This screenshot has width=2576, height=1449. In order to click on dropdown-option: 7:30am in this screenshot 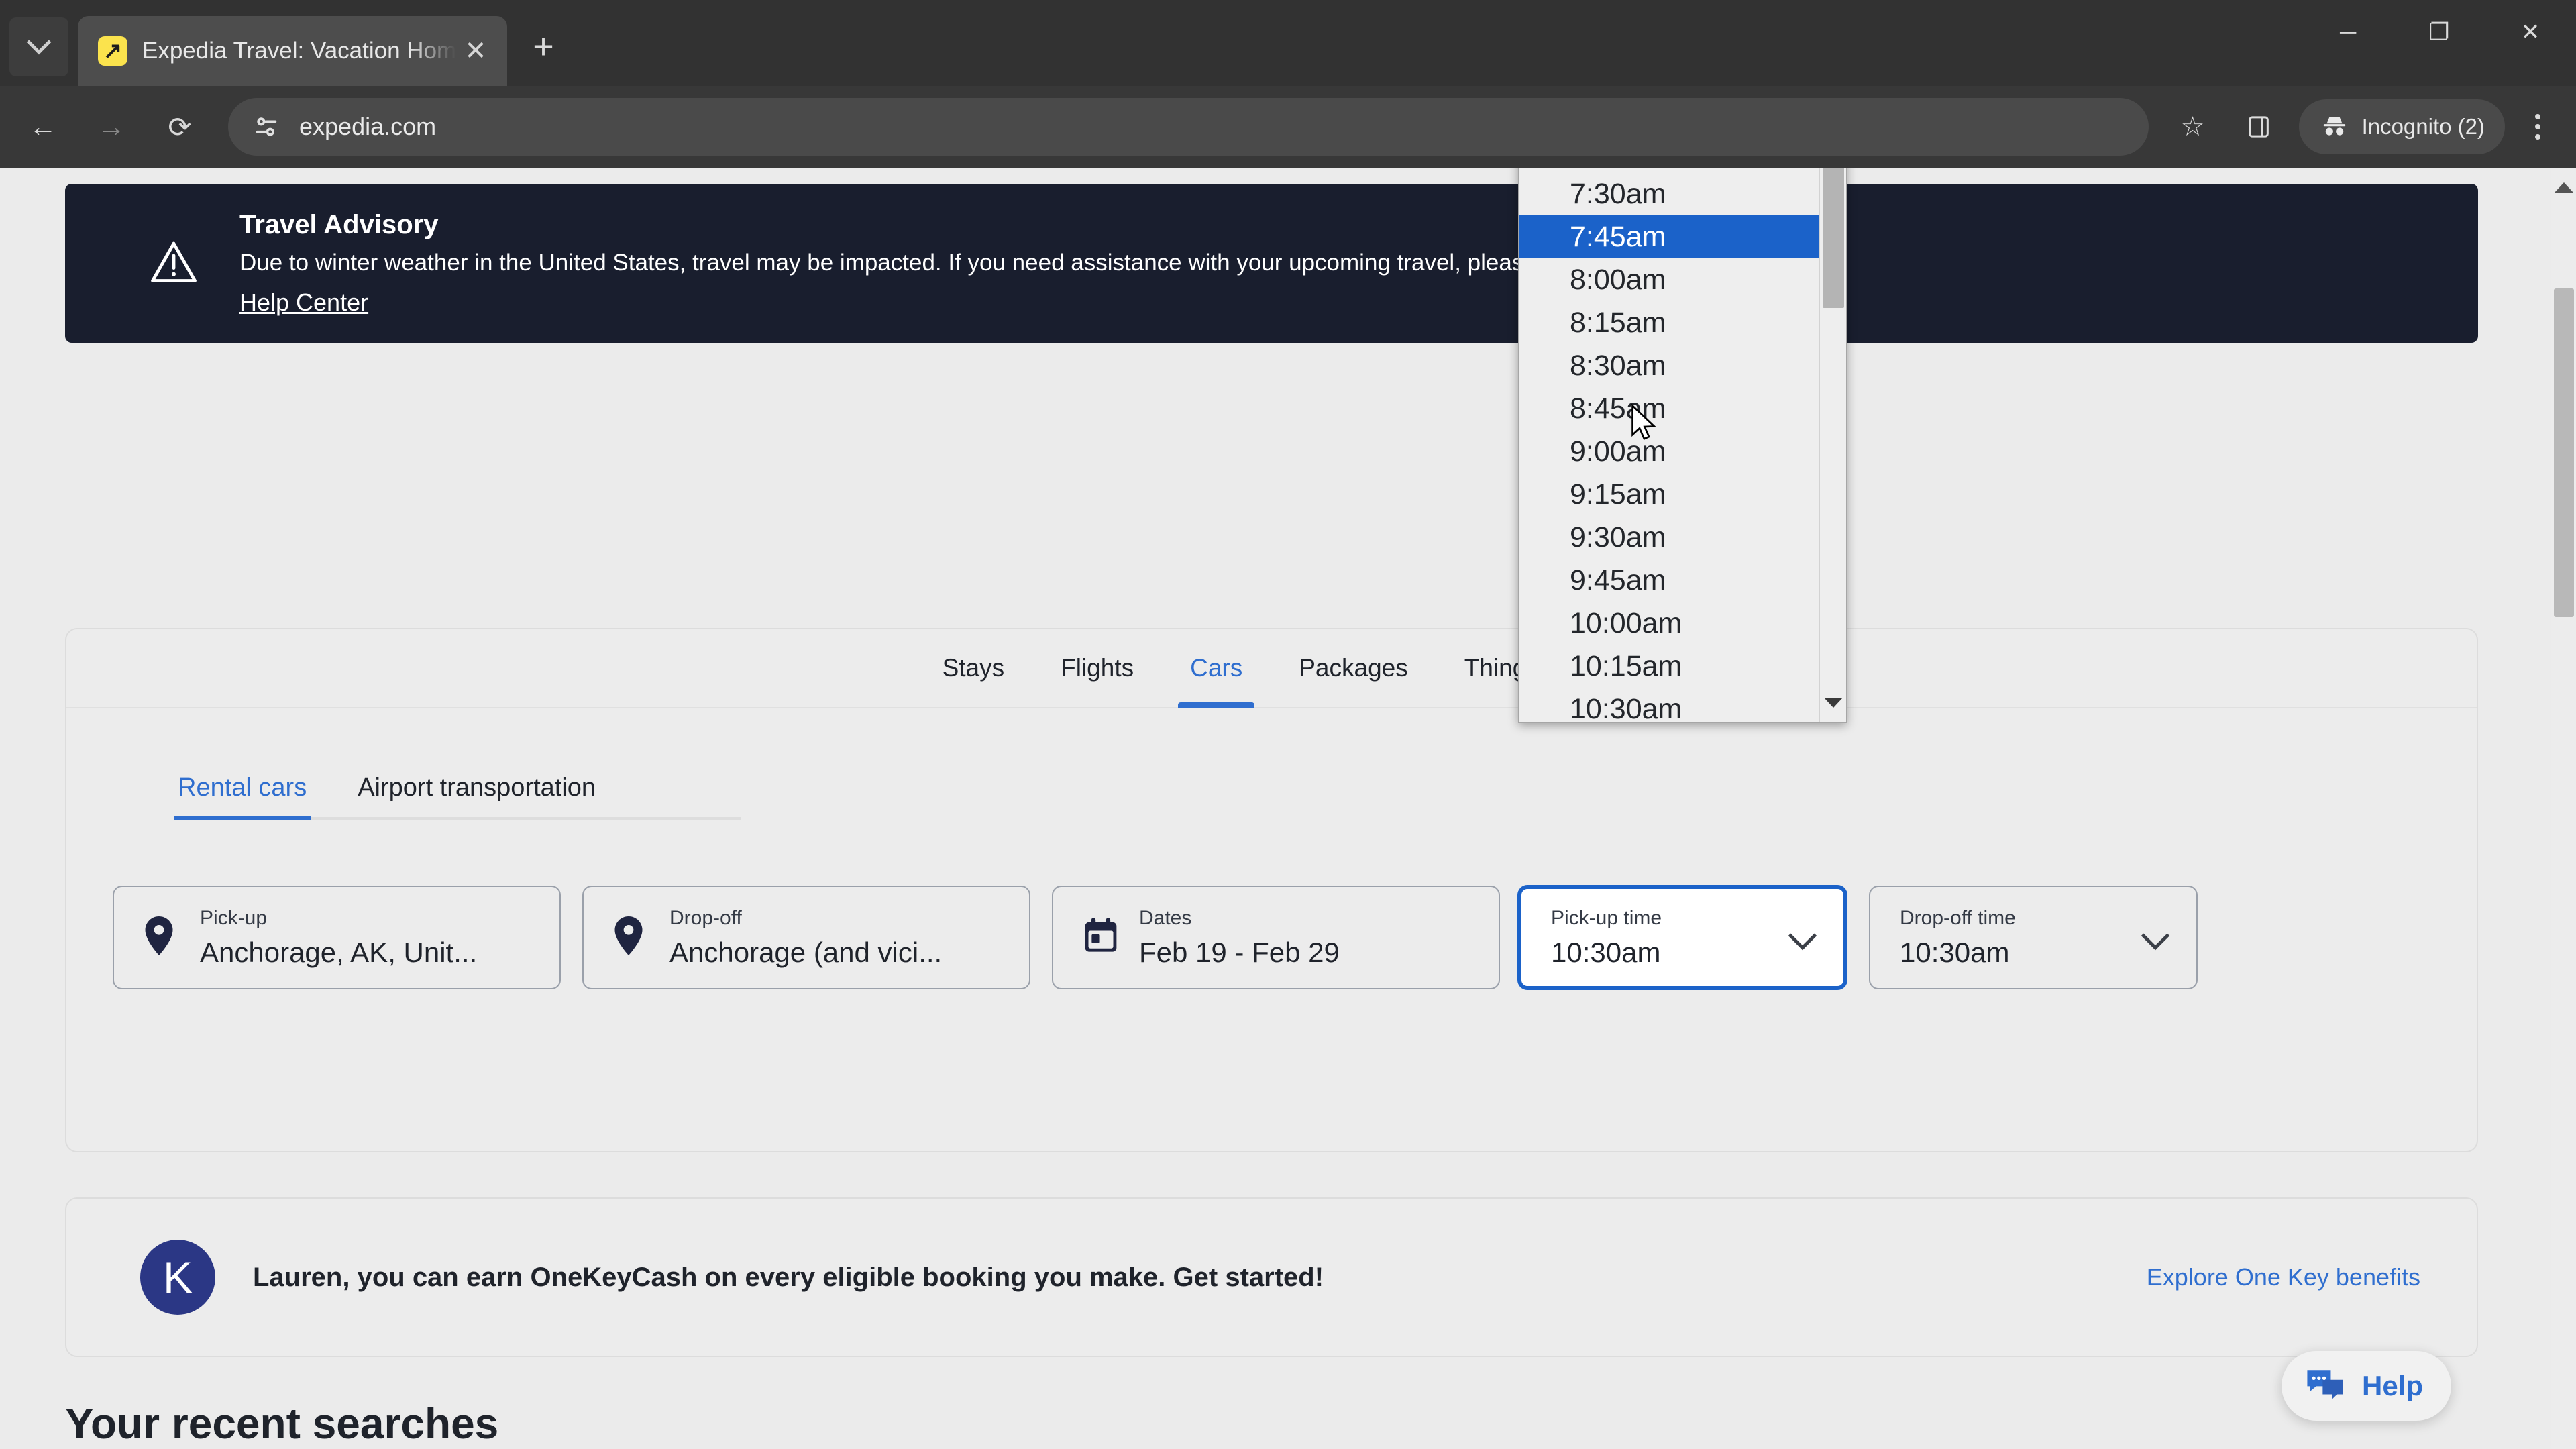, I will do `click(1669, 193)`.